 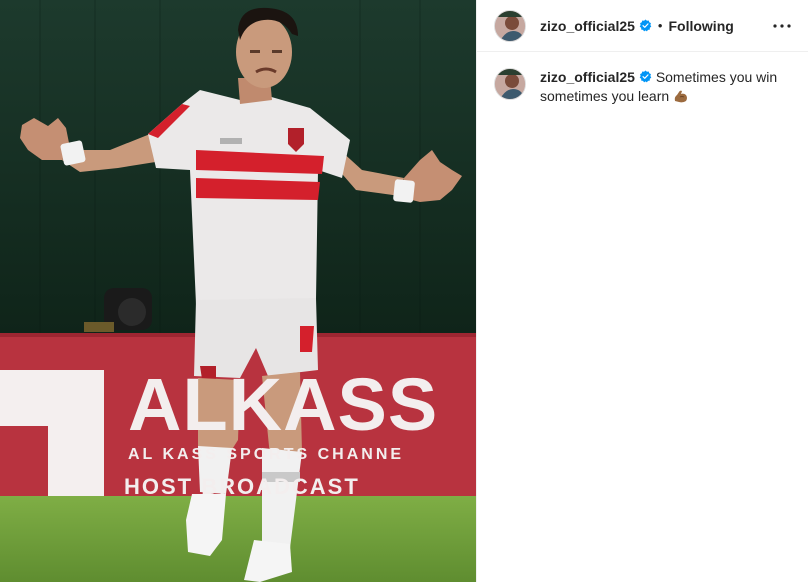 I want to click on following-button: Following, so click(x=700, y=26).